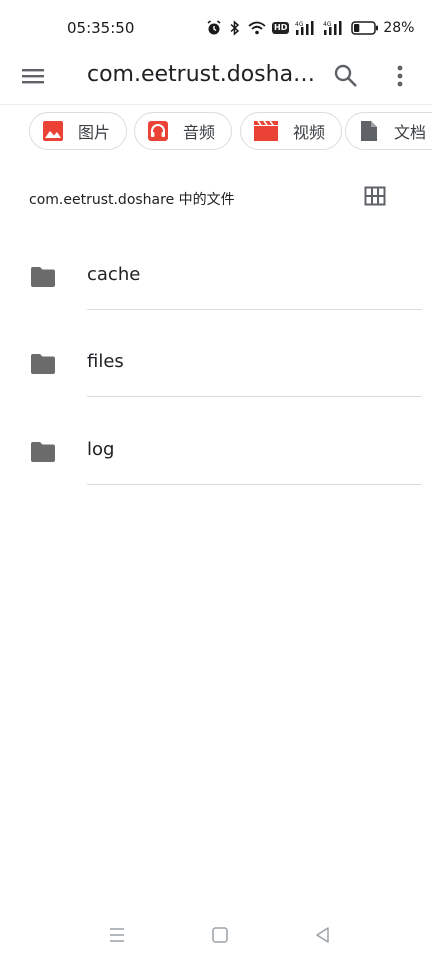 The image size is (432, 960). Describe the element at coordinates (334, 28) in the screenshot. I see `signal-icon-2: 4G` at that location.